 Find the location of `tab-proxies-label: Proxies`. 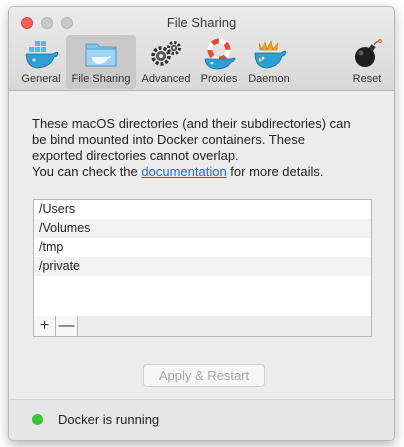

tab-proxies-label: Proxies is located at coordinates (219, 79).